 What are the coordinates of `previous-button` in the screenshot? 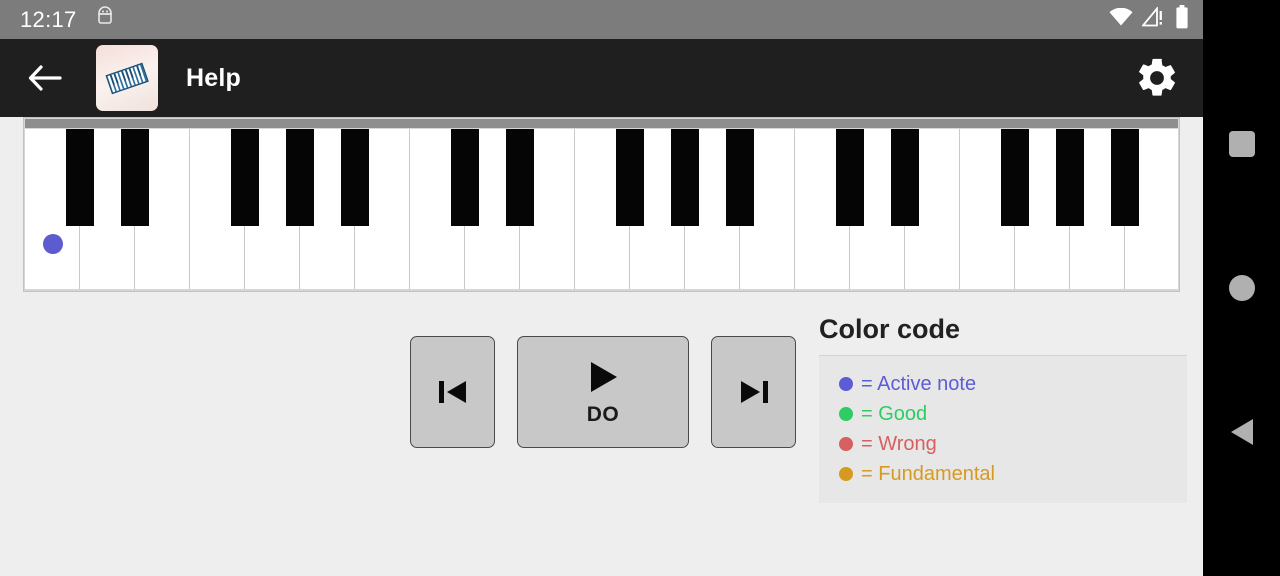 It's located at (452, 392).